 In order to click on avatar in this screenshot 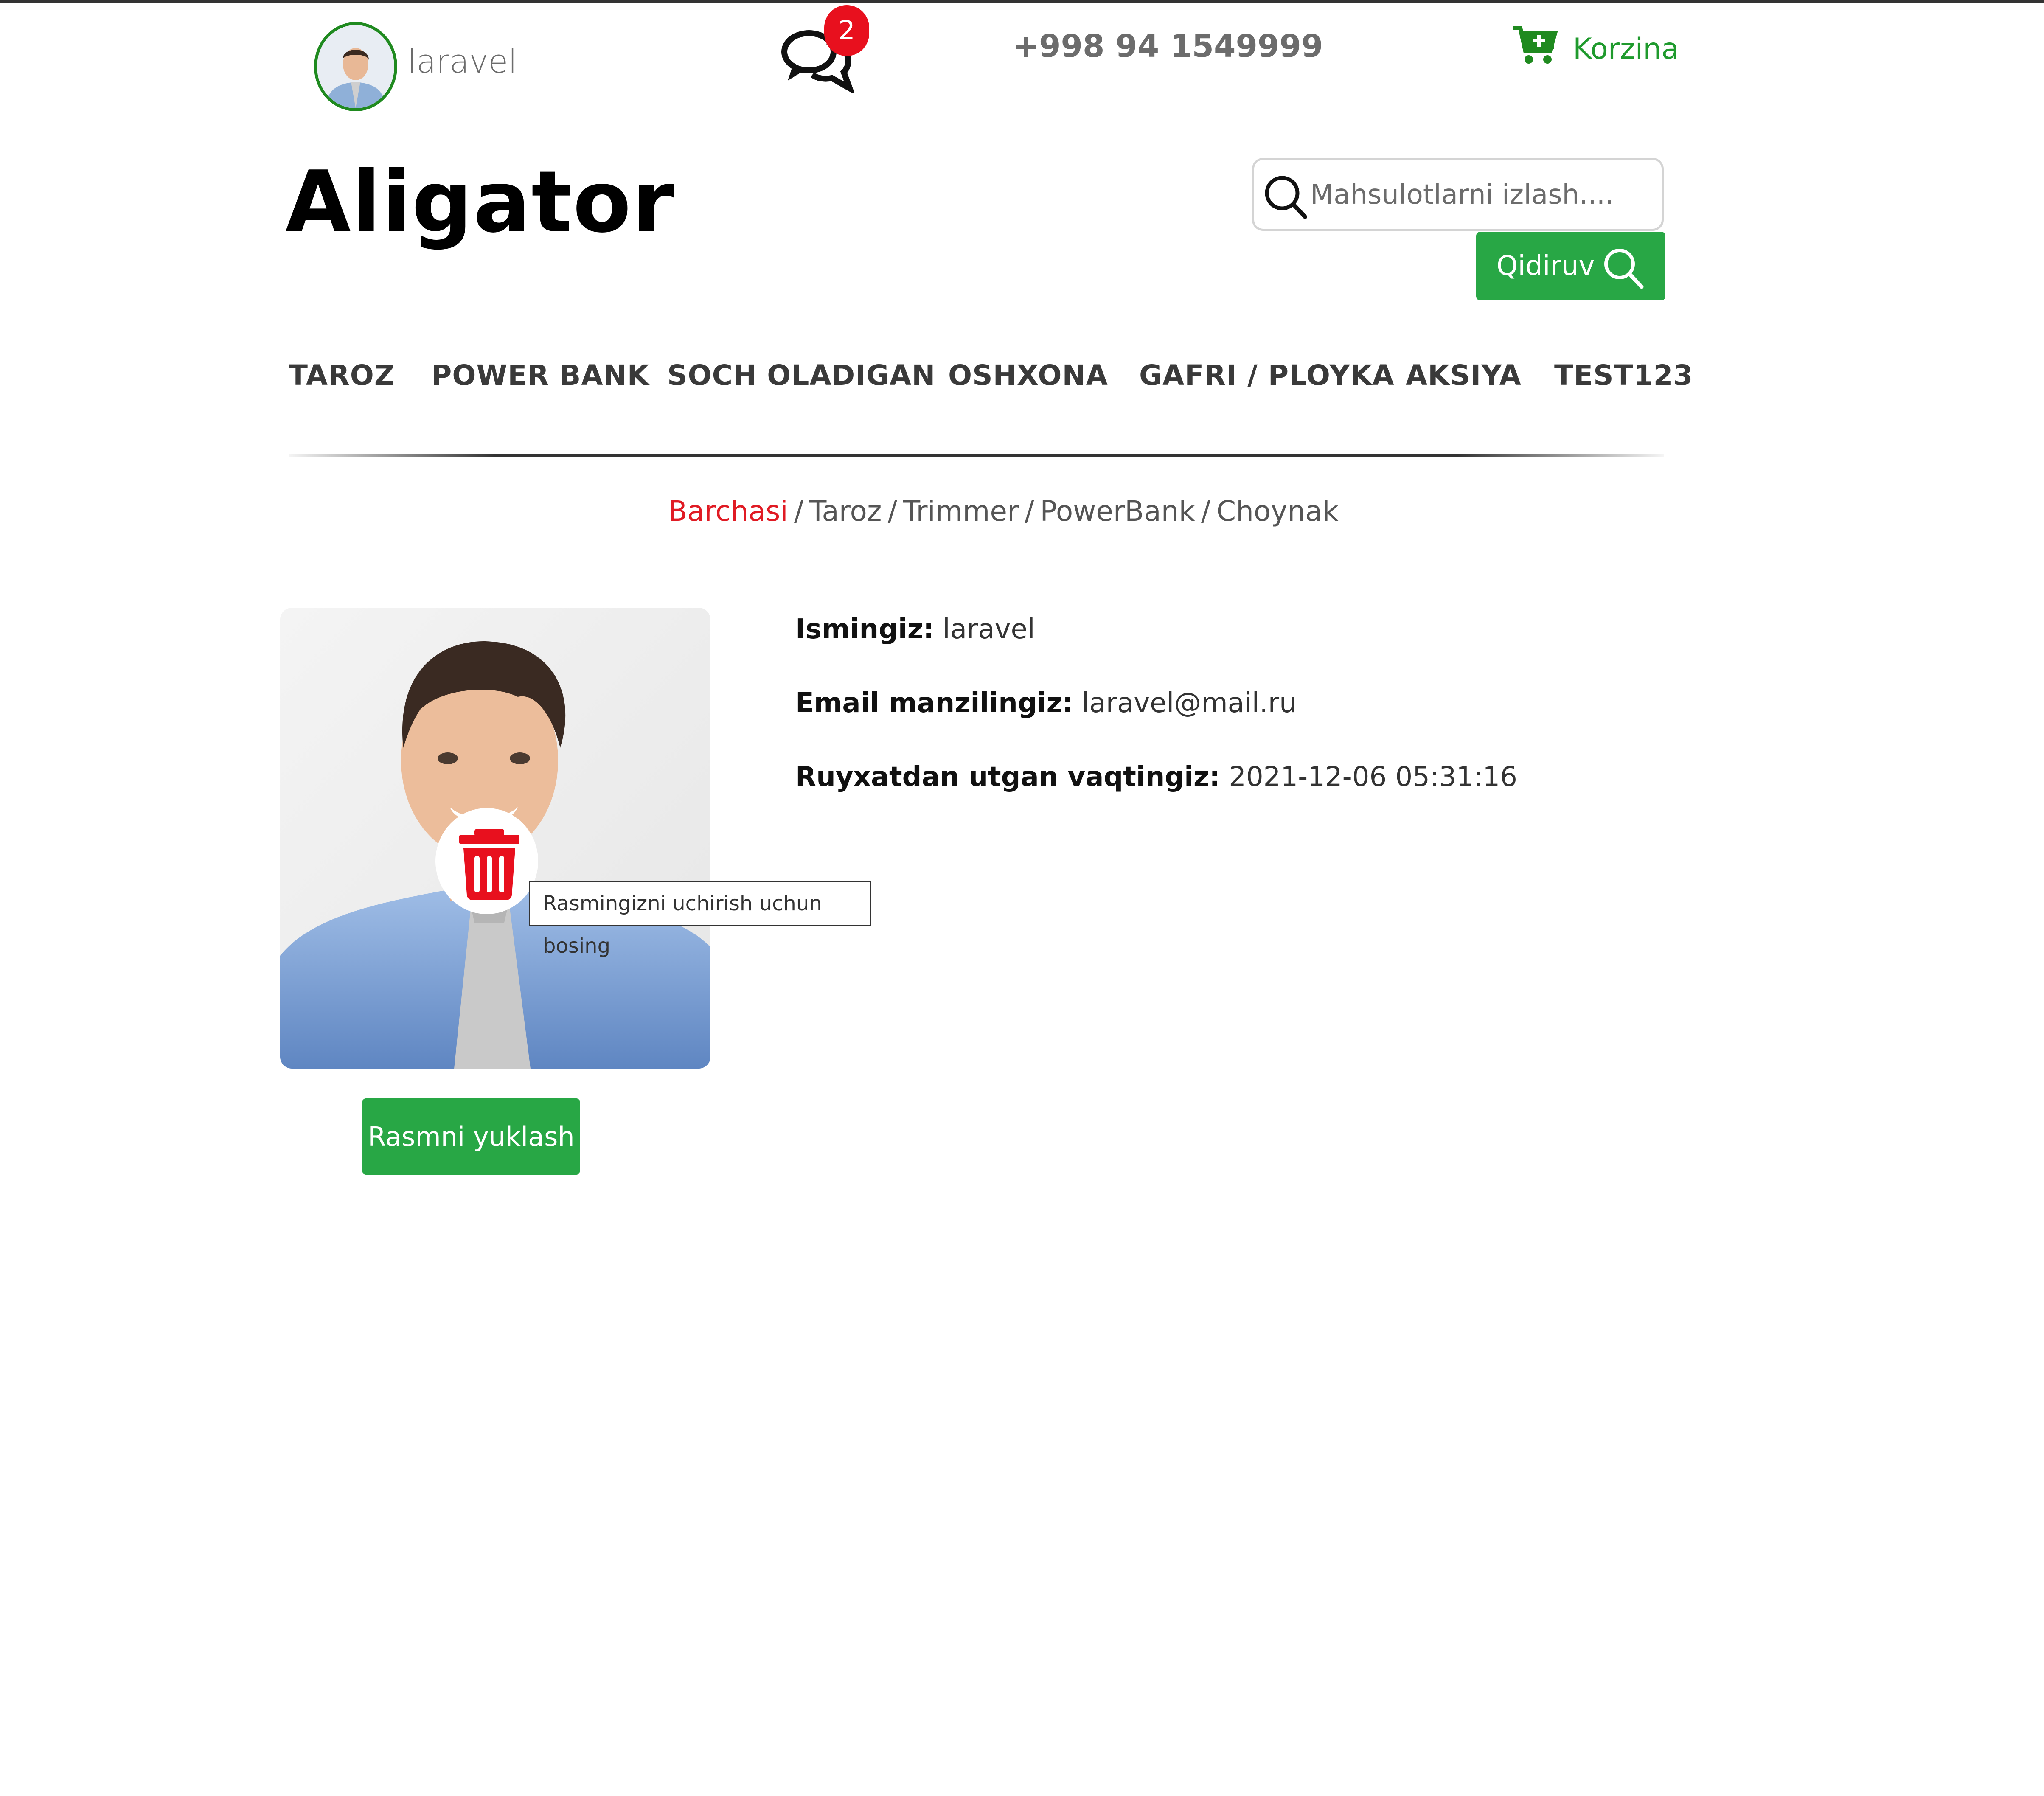, I will do `click(355, 66)`.